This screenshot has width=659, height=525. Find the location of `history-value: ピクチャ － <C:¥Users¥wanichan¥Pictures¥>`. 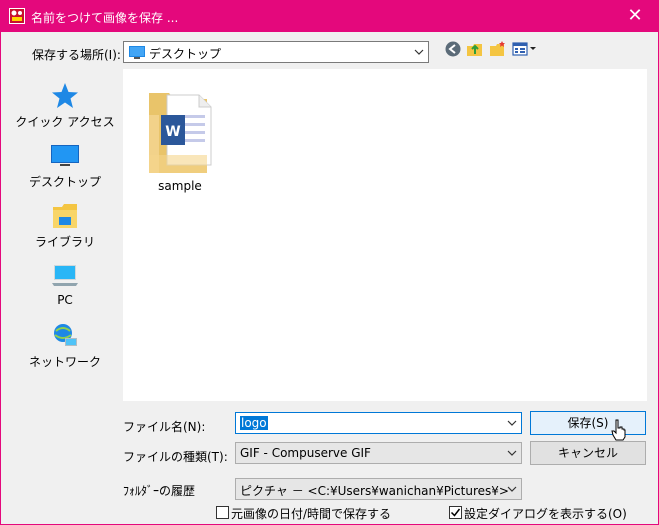

history-value: ピクチャ － <C:¥Users¥wanichan¥Pictures¥> is located at coordinates (374, 491).